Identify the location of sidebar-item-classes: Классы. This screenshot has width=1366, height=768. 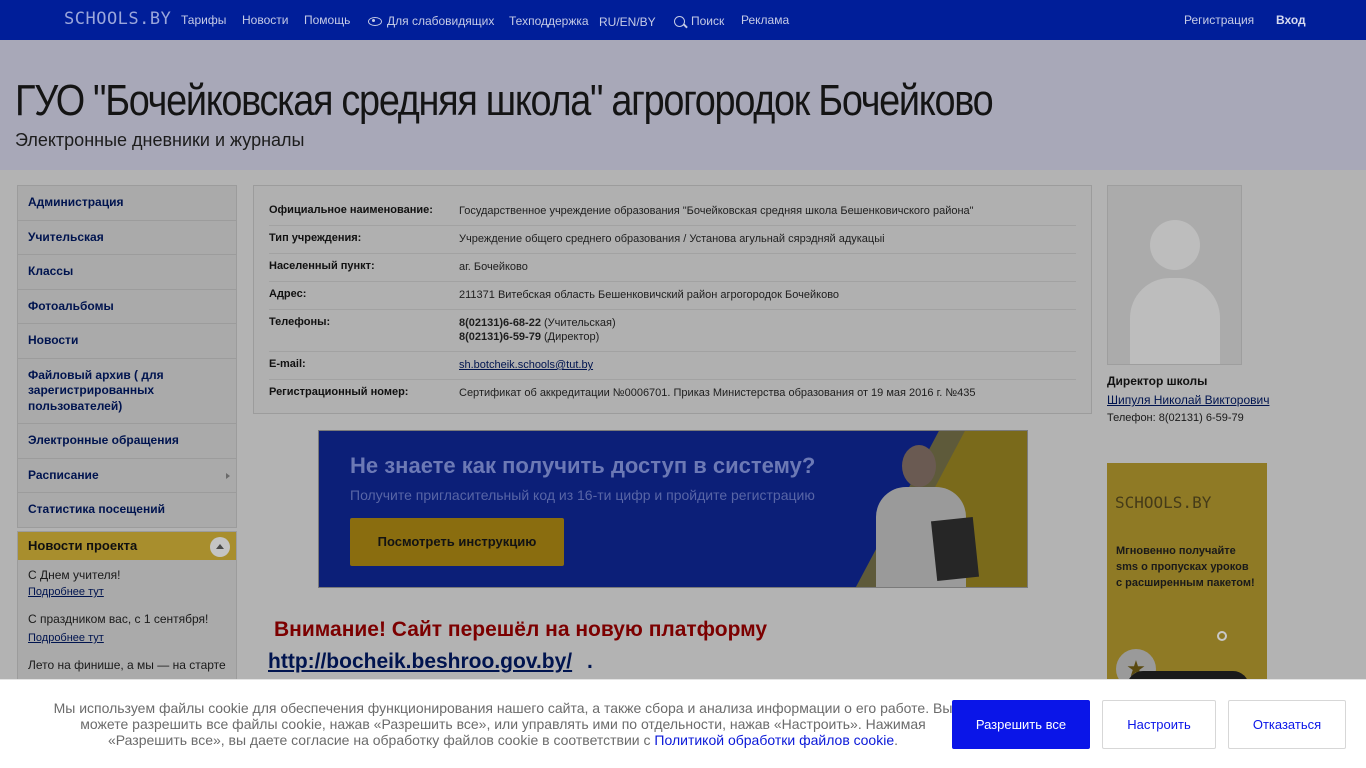
(127, 272).